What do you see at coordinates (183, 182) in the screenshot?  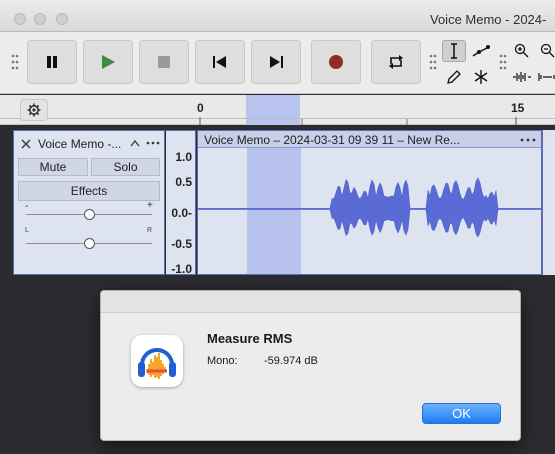 I see `scale-label: 0.5` at bounding box center [183, 182].